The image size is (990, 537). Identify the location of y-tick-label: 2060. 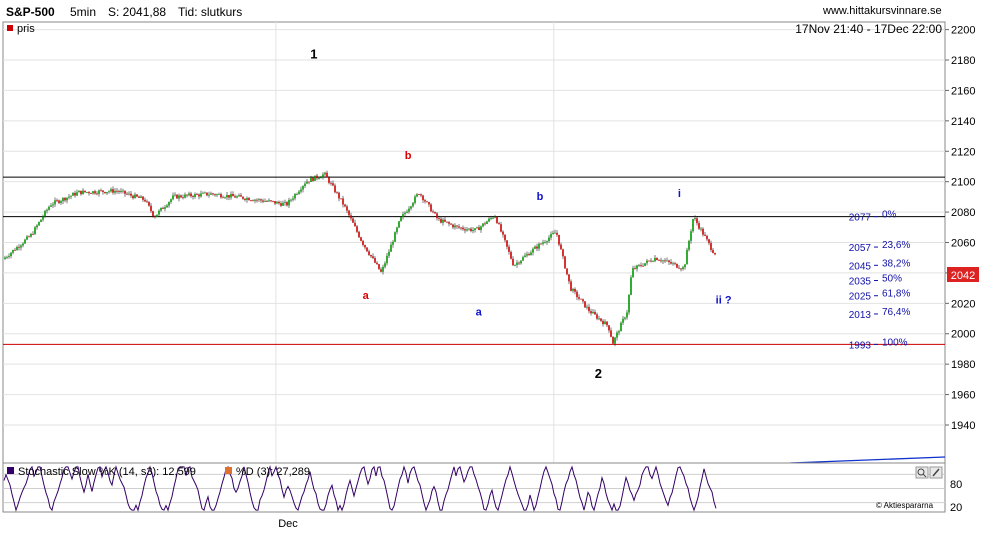
(963, 244).